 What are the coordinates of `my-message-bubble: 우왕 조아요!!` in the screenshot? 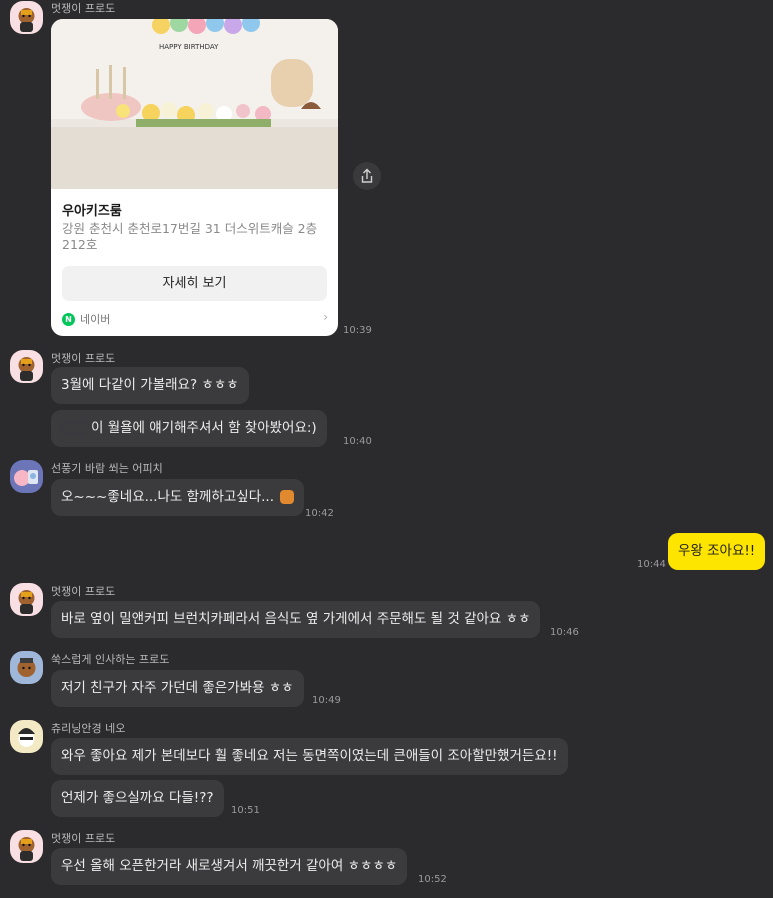 It's located at (717, 551).